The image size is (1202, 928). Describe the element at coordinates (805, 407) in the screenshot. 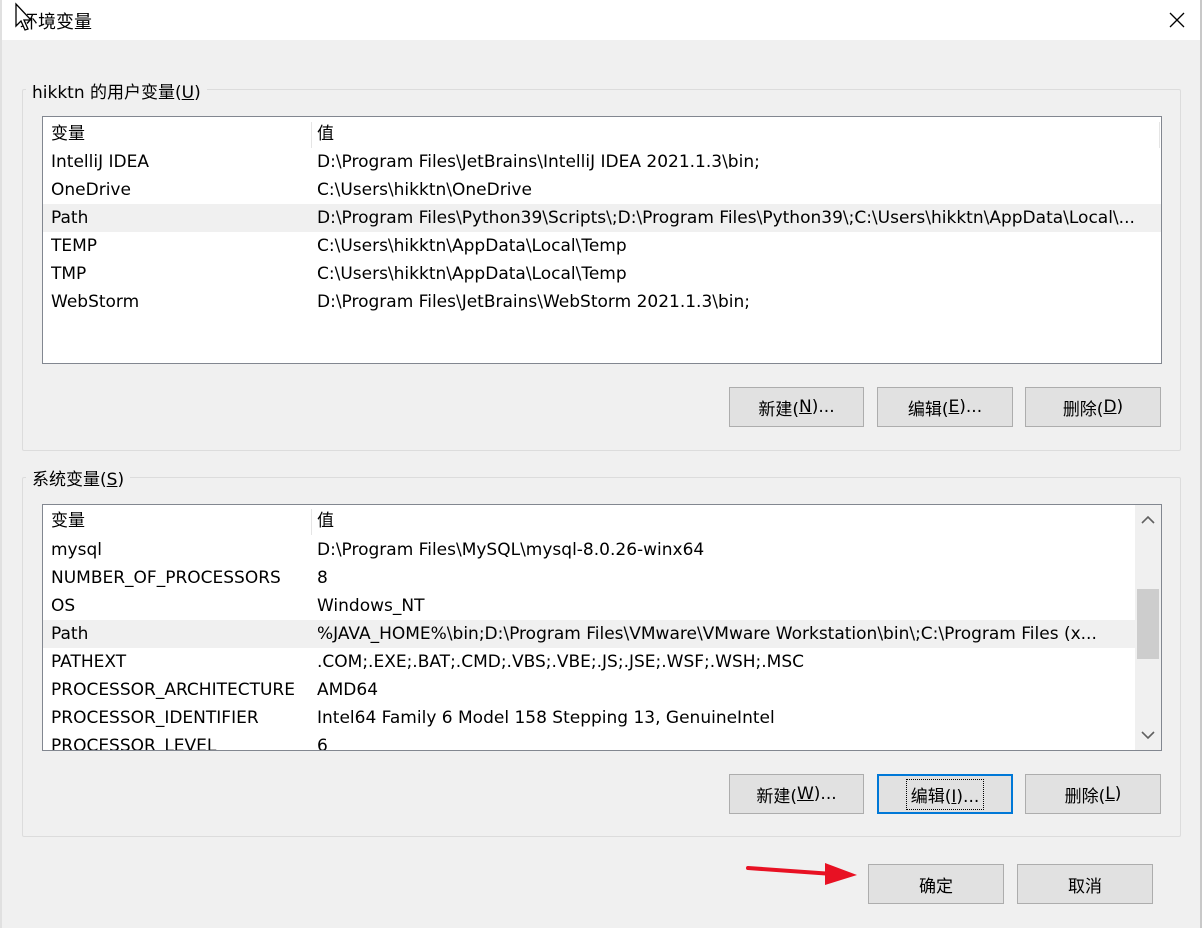

I see `button-hotkey: N` at that location.